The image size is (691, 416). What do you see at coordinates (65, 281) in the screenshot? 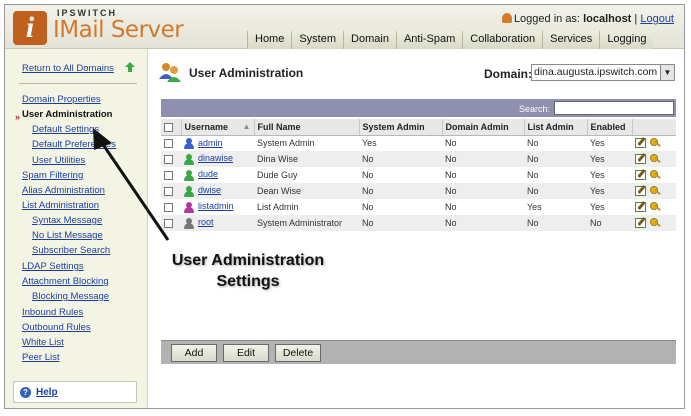
I see `sidebar-item-attachment-blocking: Attachment Blocking` at bounding box center [65, 281].